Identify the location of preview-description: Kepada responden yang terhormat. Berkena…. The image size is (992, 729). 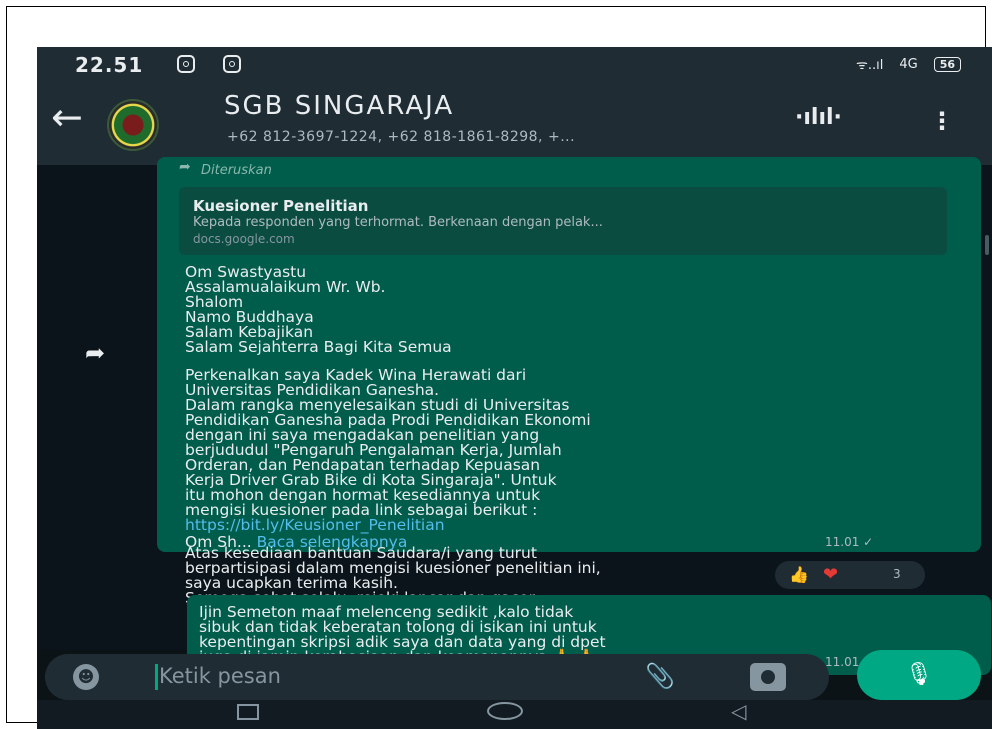
(398, 222).